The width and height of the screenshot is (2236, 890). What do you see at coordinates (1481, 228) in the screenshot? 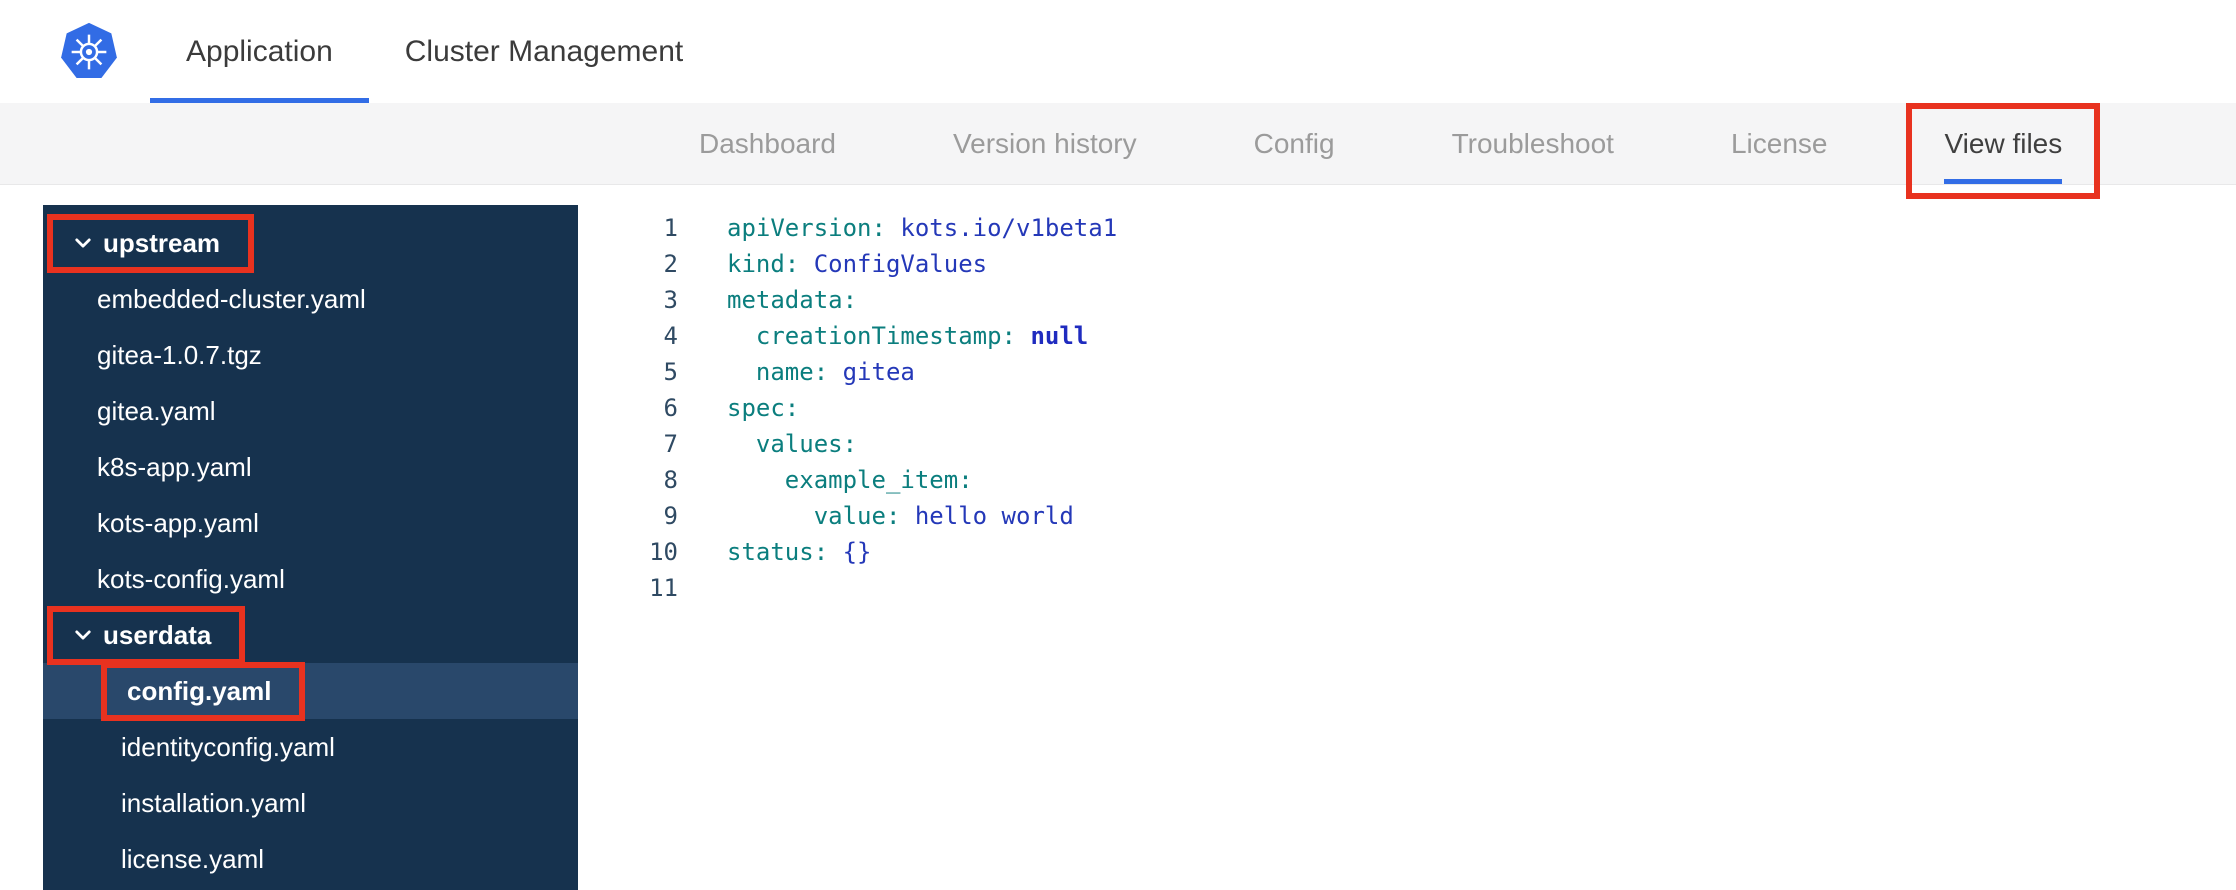
I see `code-line: apiVersion: kots.io/v1beta1` at bounding box center [1481, 228].